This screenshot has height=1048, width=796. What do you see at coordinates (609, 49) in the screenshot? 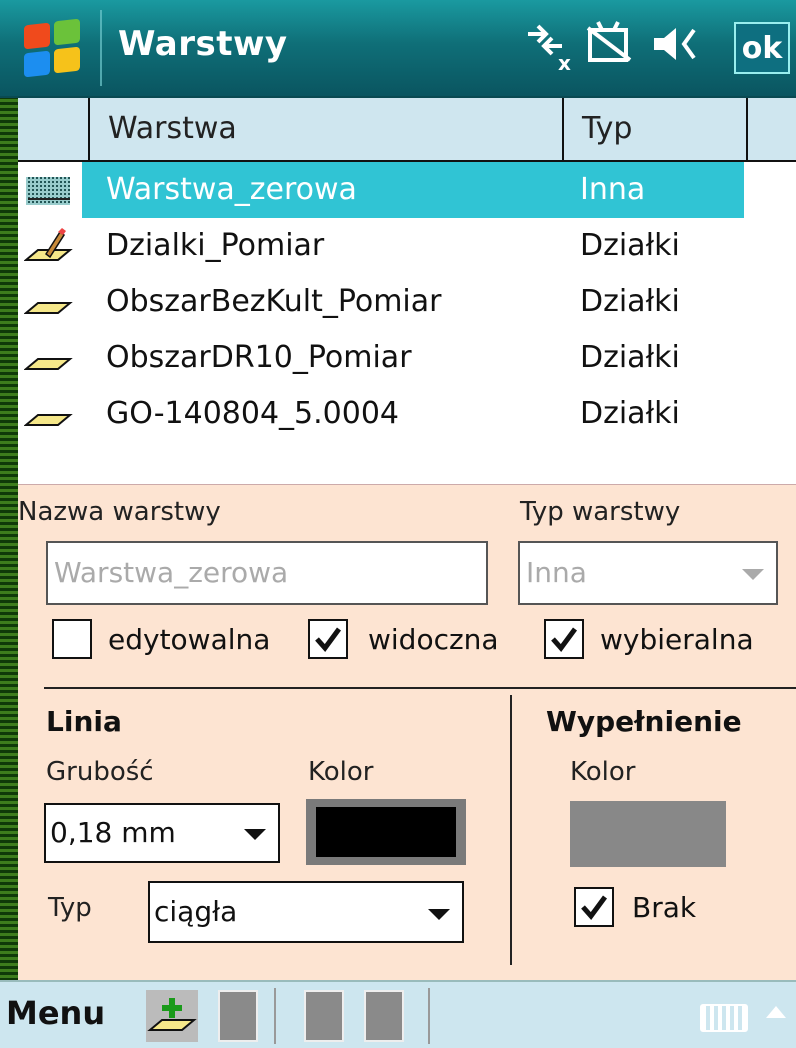
I see `phone-off-icon` at bounding box center [609, 49].